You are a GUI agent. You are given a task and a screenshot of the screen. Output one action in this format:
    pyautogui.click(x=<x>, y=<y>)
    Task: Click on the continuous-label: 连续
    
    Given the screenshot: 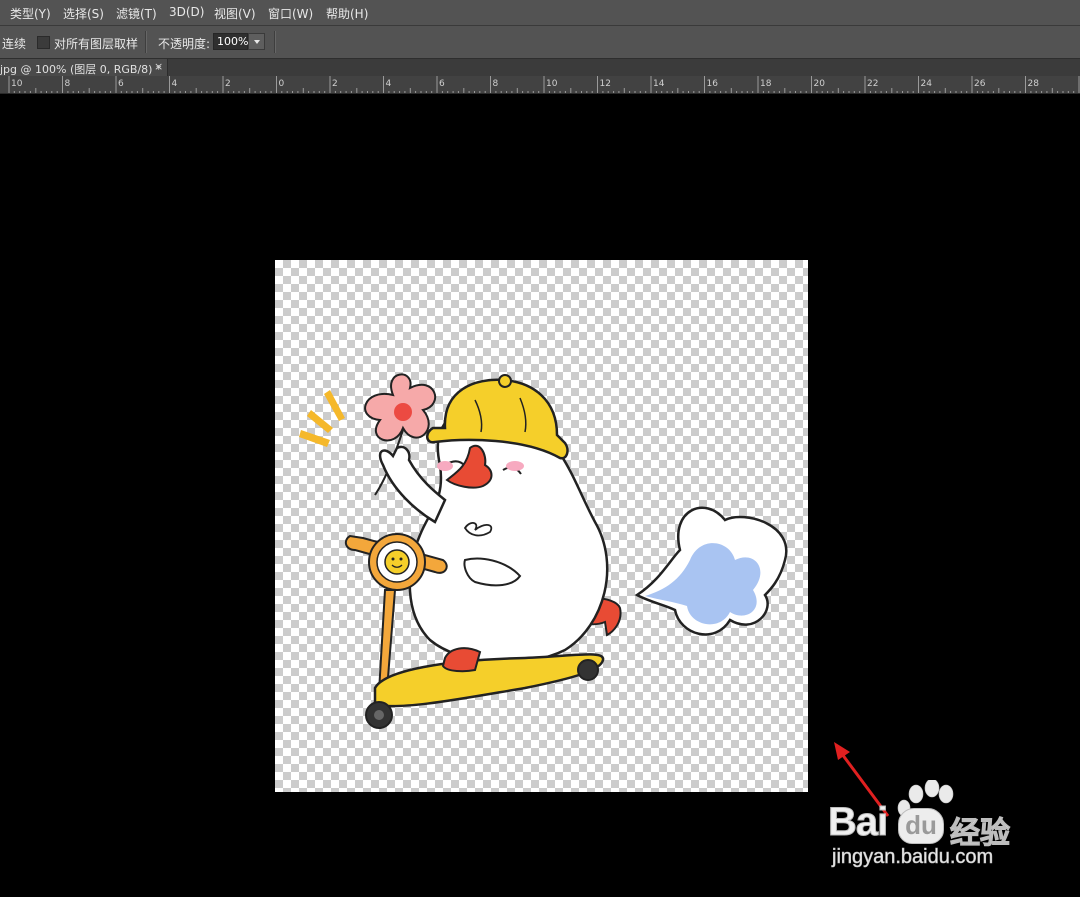 What is the action you would take?
    pyautogui.click(x=14, y=43)
    